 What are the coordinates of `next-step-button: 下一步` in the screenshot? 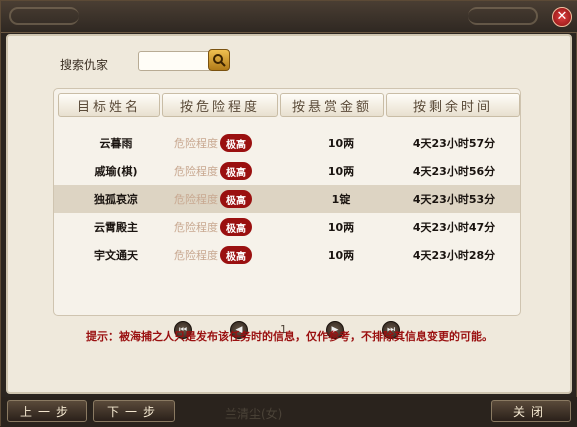 It's located at (134, 411).